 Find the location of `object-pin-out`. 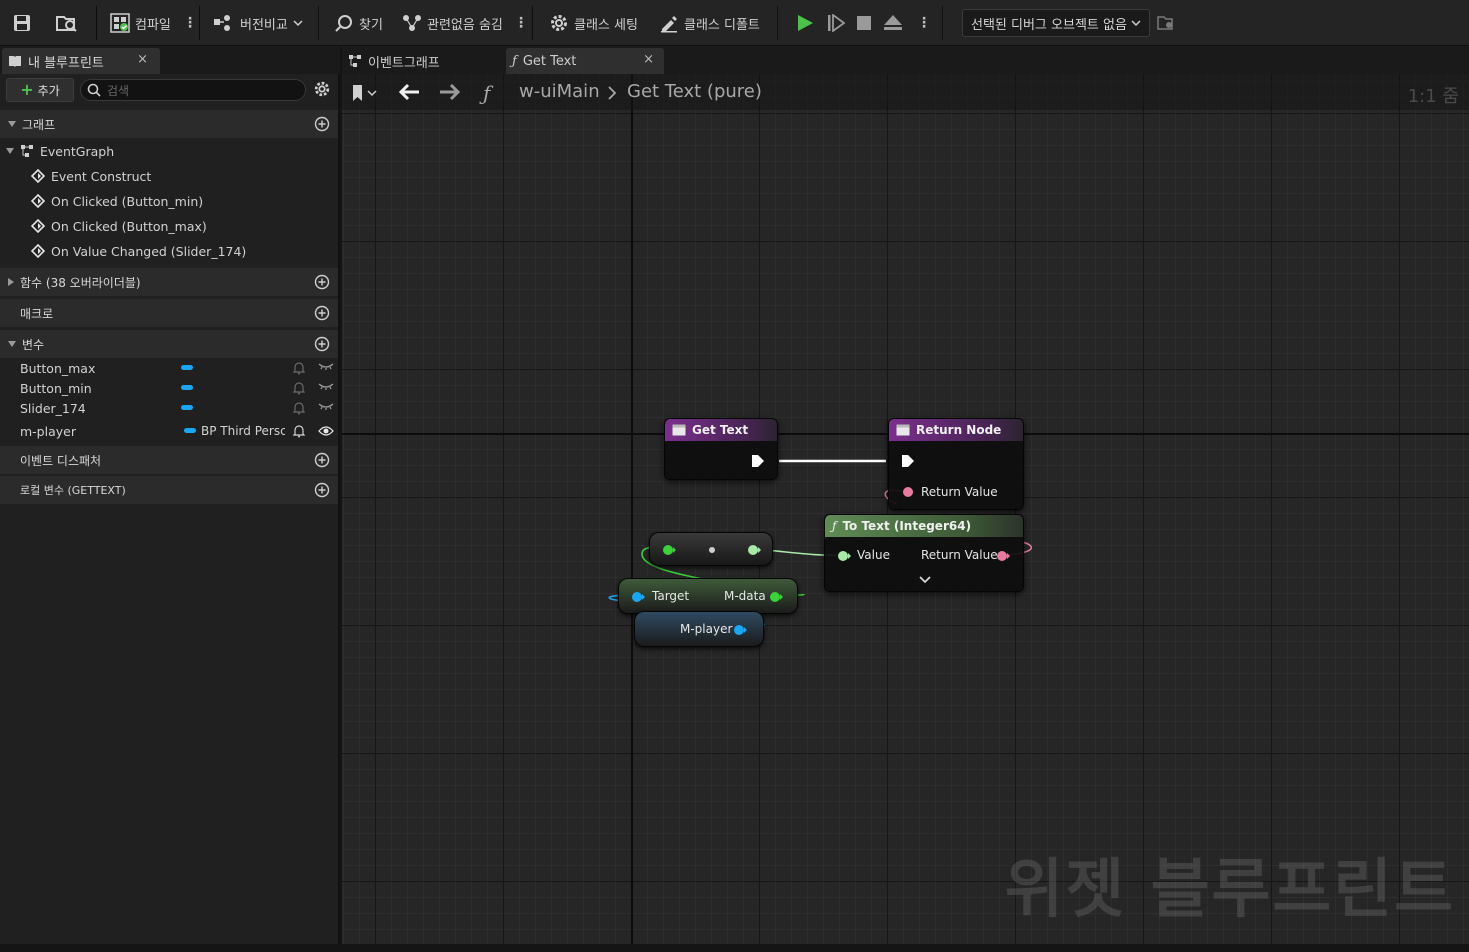

object-pin-out is located at coordinates (740, 630).